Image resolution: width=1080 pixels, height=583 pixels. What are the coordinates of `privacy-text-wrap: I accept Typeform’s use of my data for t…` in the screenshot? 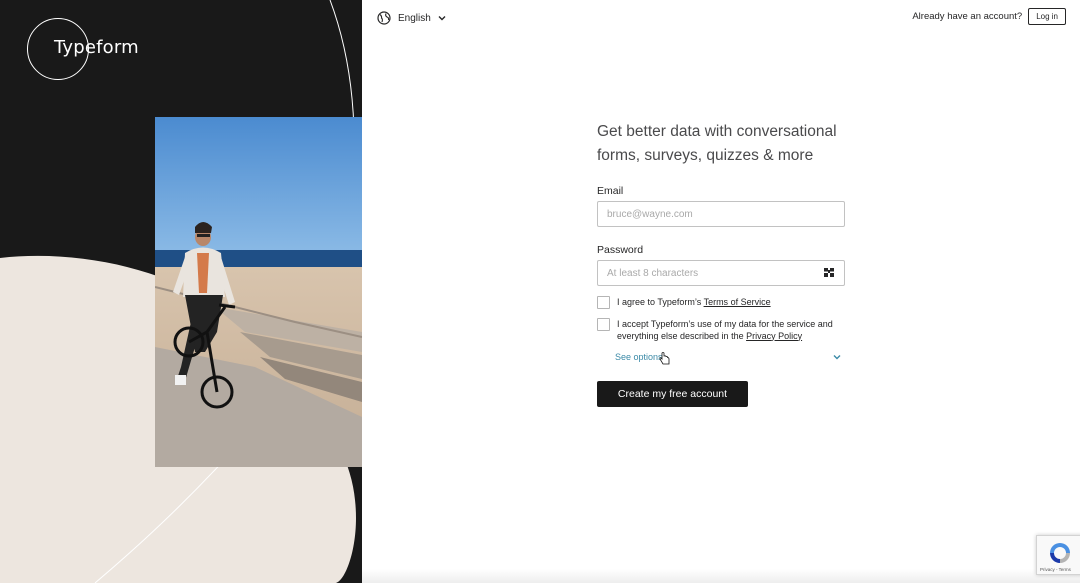 It's located at (731, 330).